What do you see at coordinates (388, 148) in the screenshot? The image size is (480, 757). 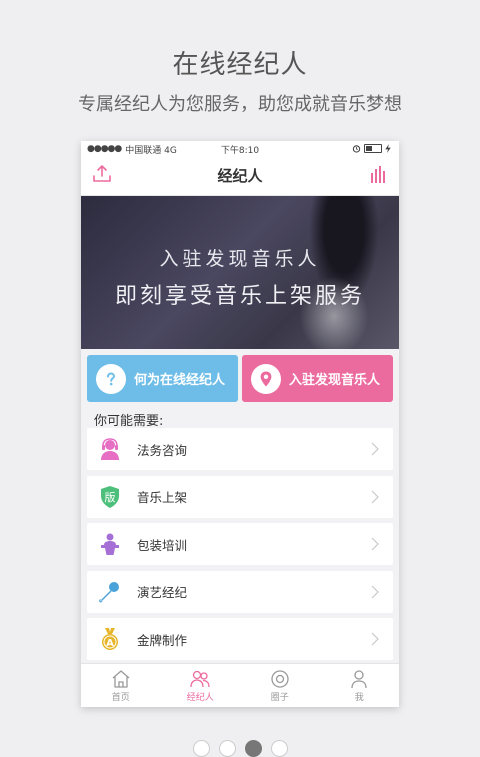 I see `charging-icon` at bounding box center [388, 148].